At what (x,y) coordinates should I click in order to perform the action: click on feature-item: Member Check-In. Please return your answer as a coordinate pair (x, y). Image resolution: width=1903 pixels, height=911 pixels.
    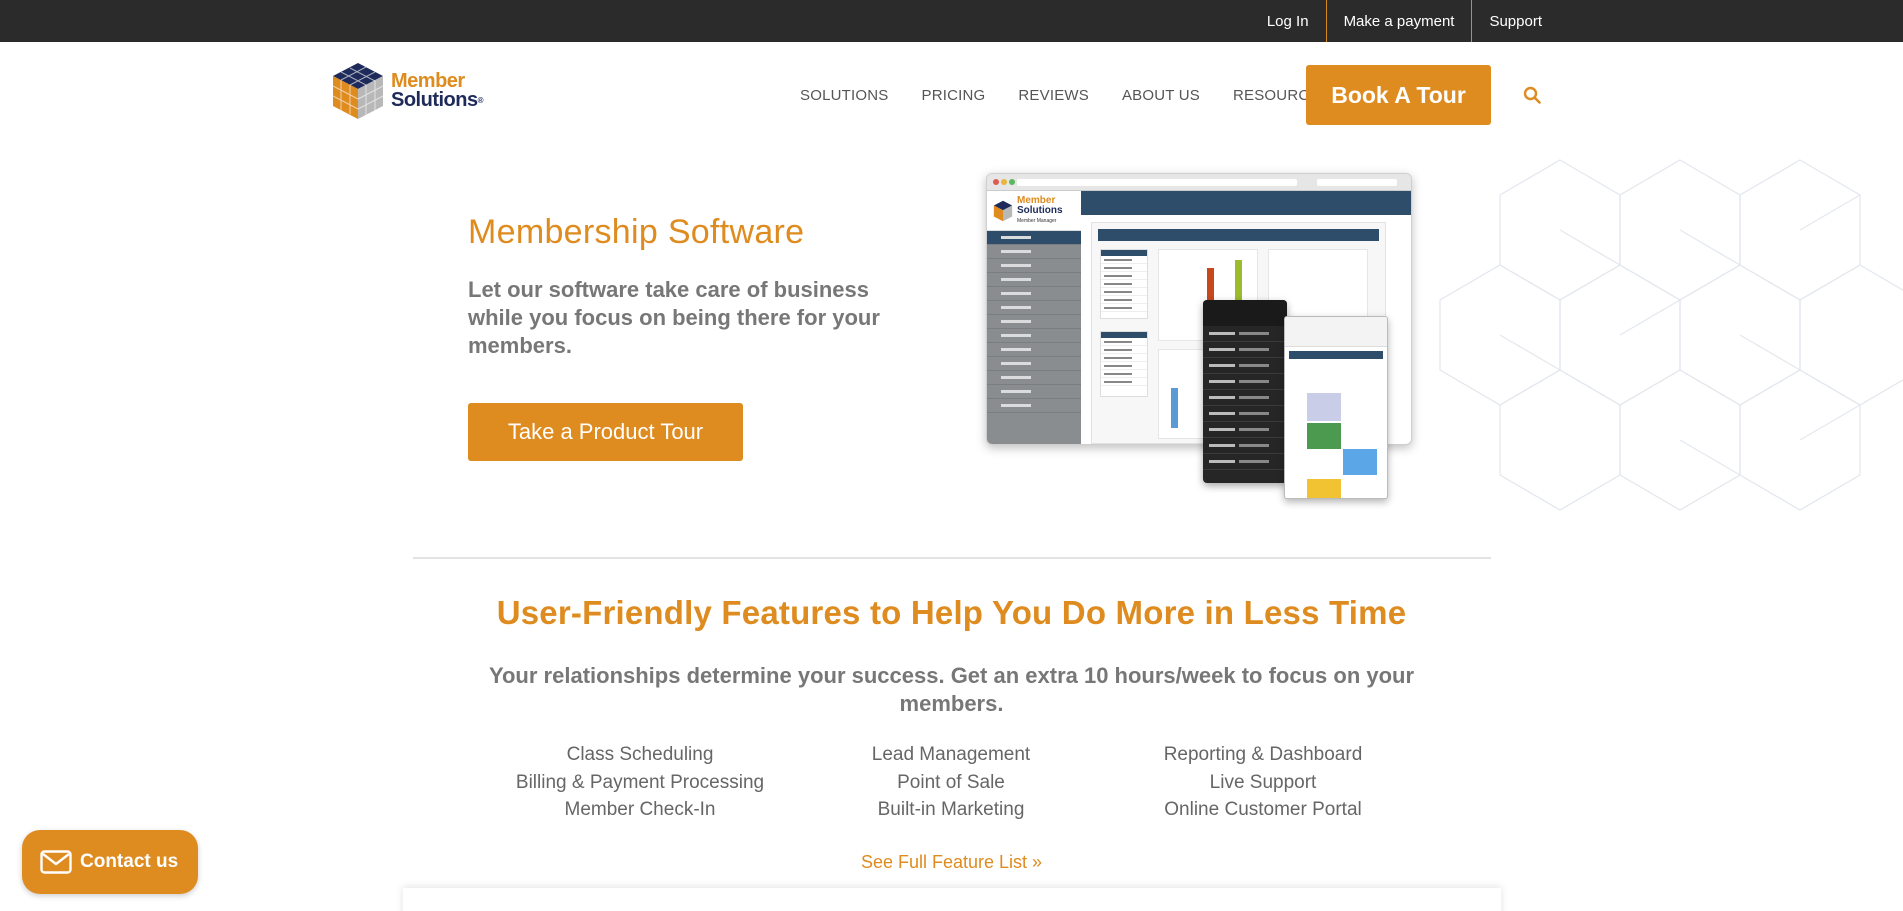
    Looking at the image, I should click on (640, 809).